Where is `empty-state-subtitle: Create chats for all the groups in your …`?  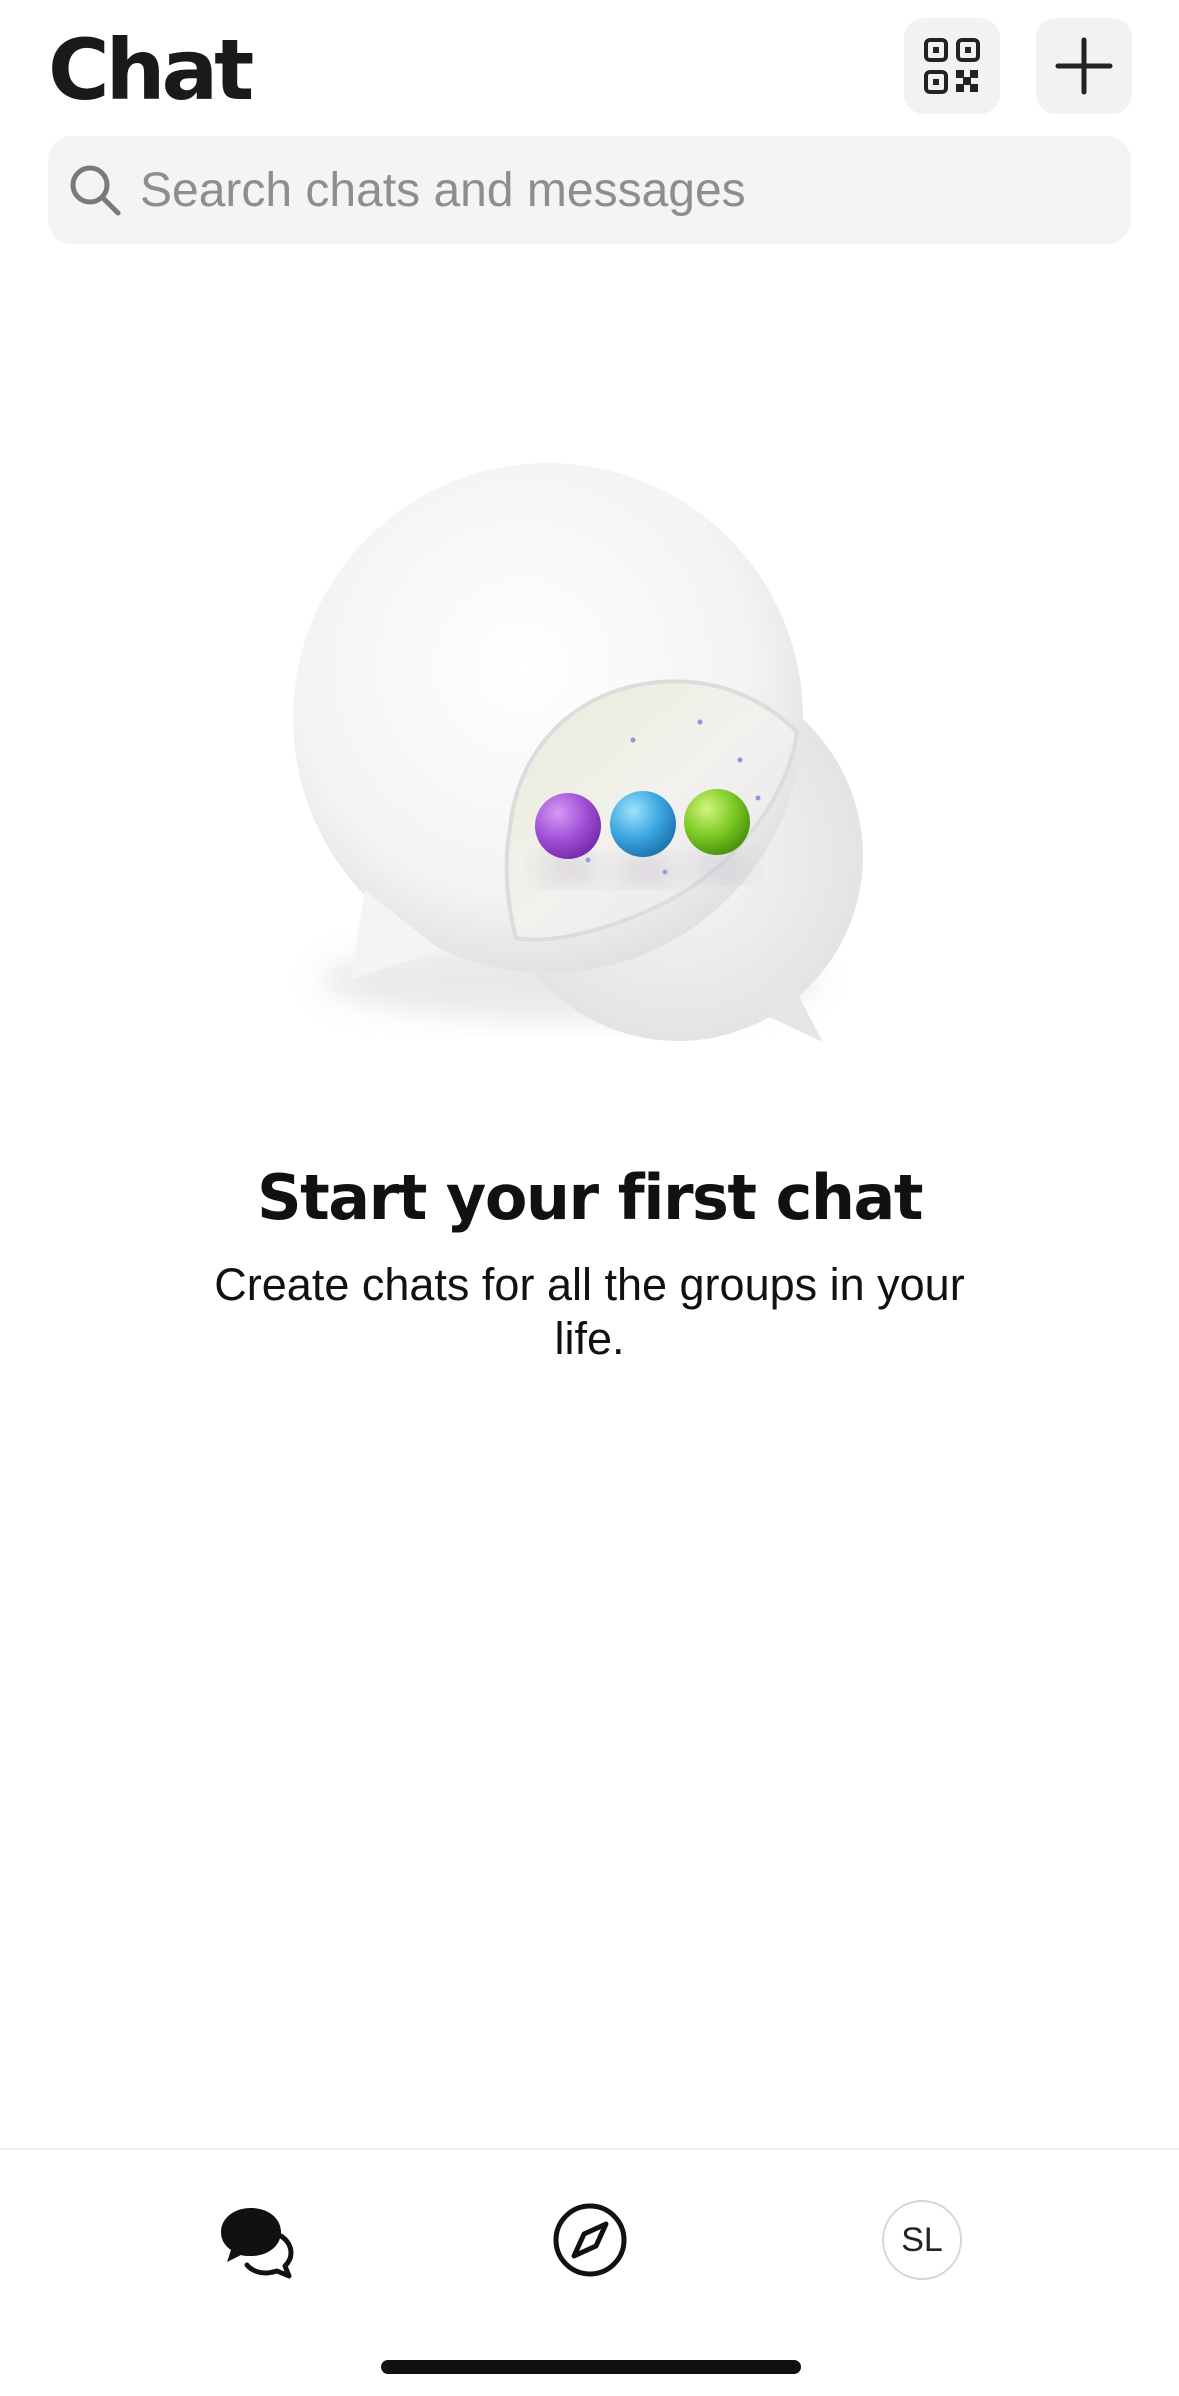 empty-state-subtitle: Create chats for all the groups in your … is located at coordinates (589, 1311).